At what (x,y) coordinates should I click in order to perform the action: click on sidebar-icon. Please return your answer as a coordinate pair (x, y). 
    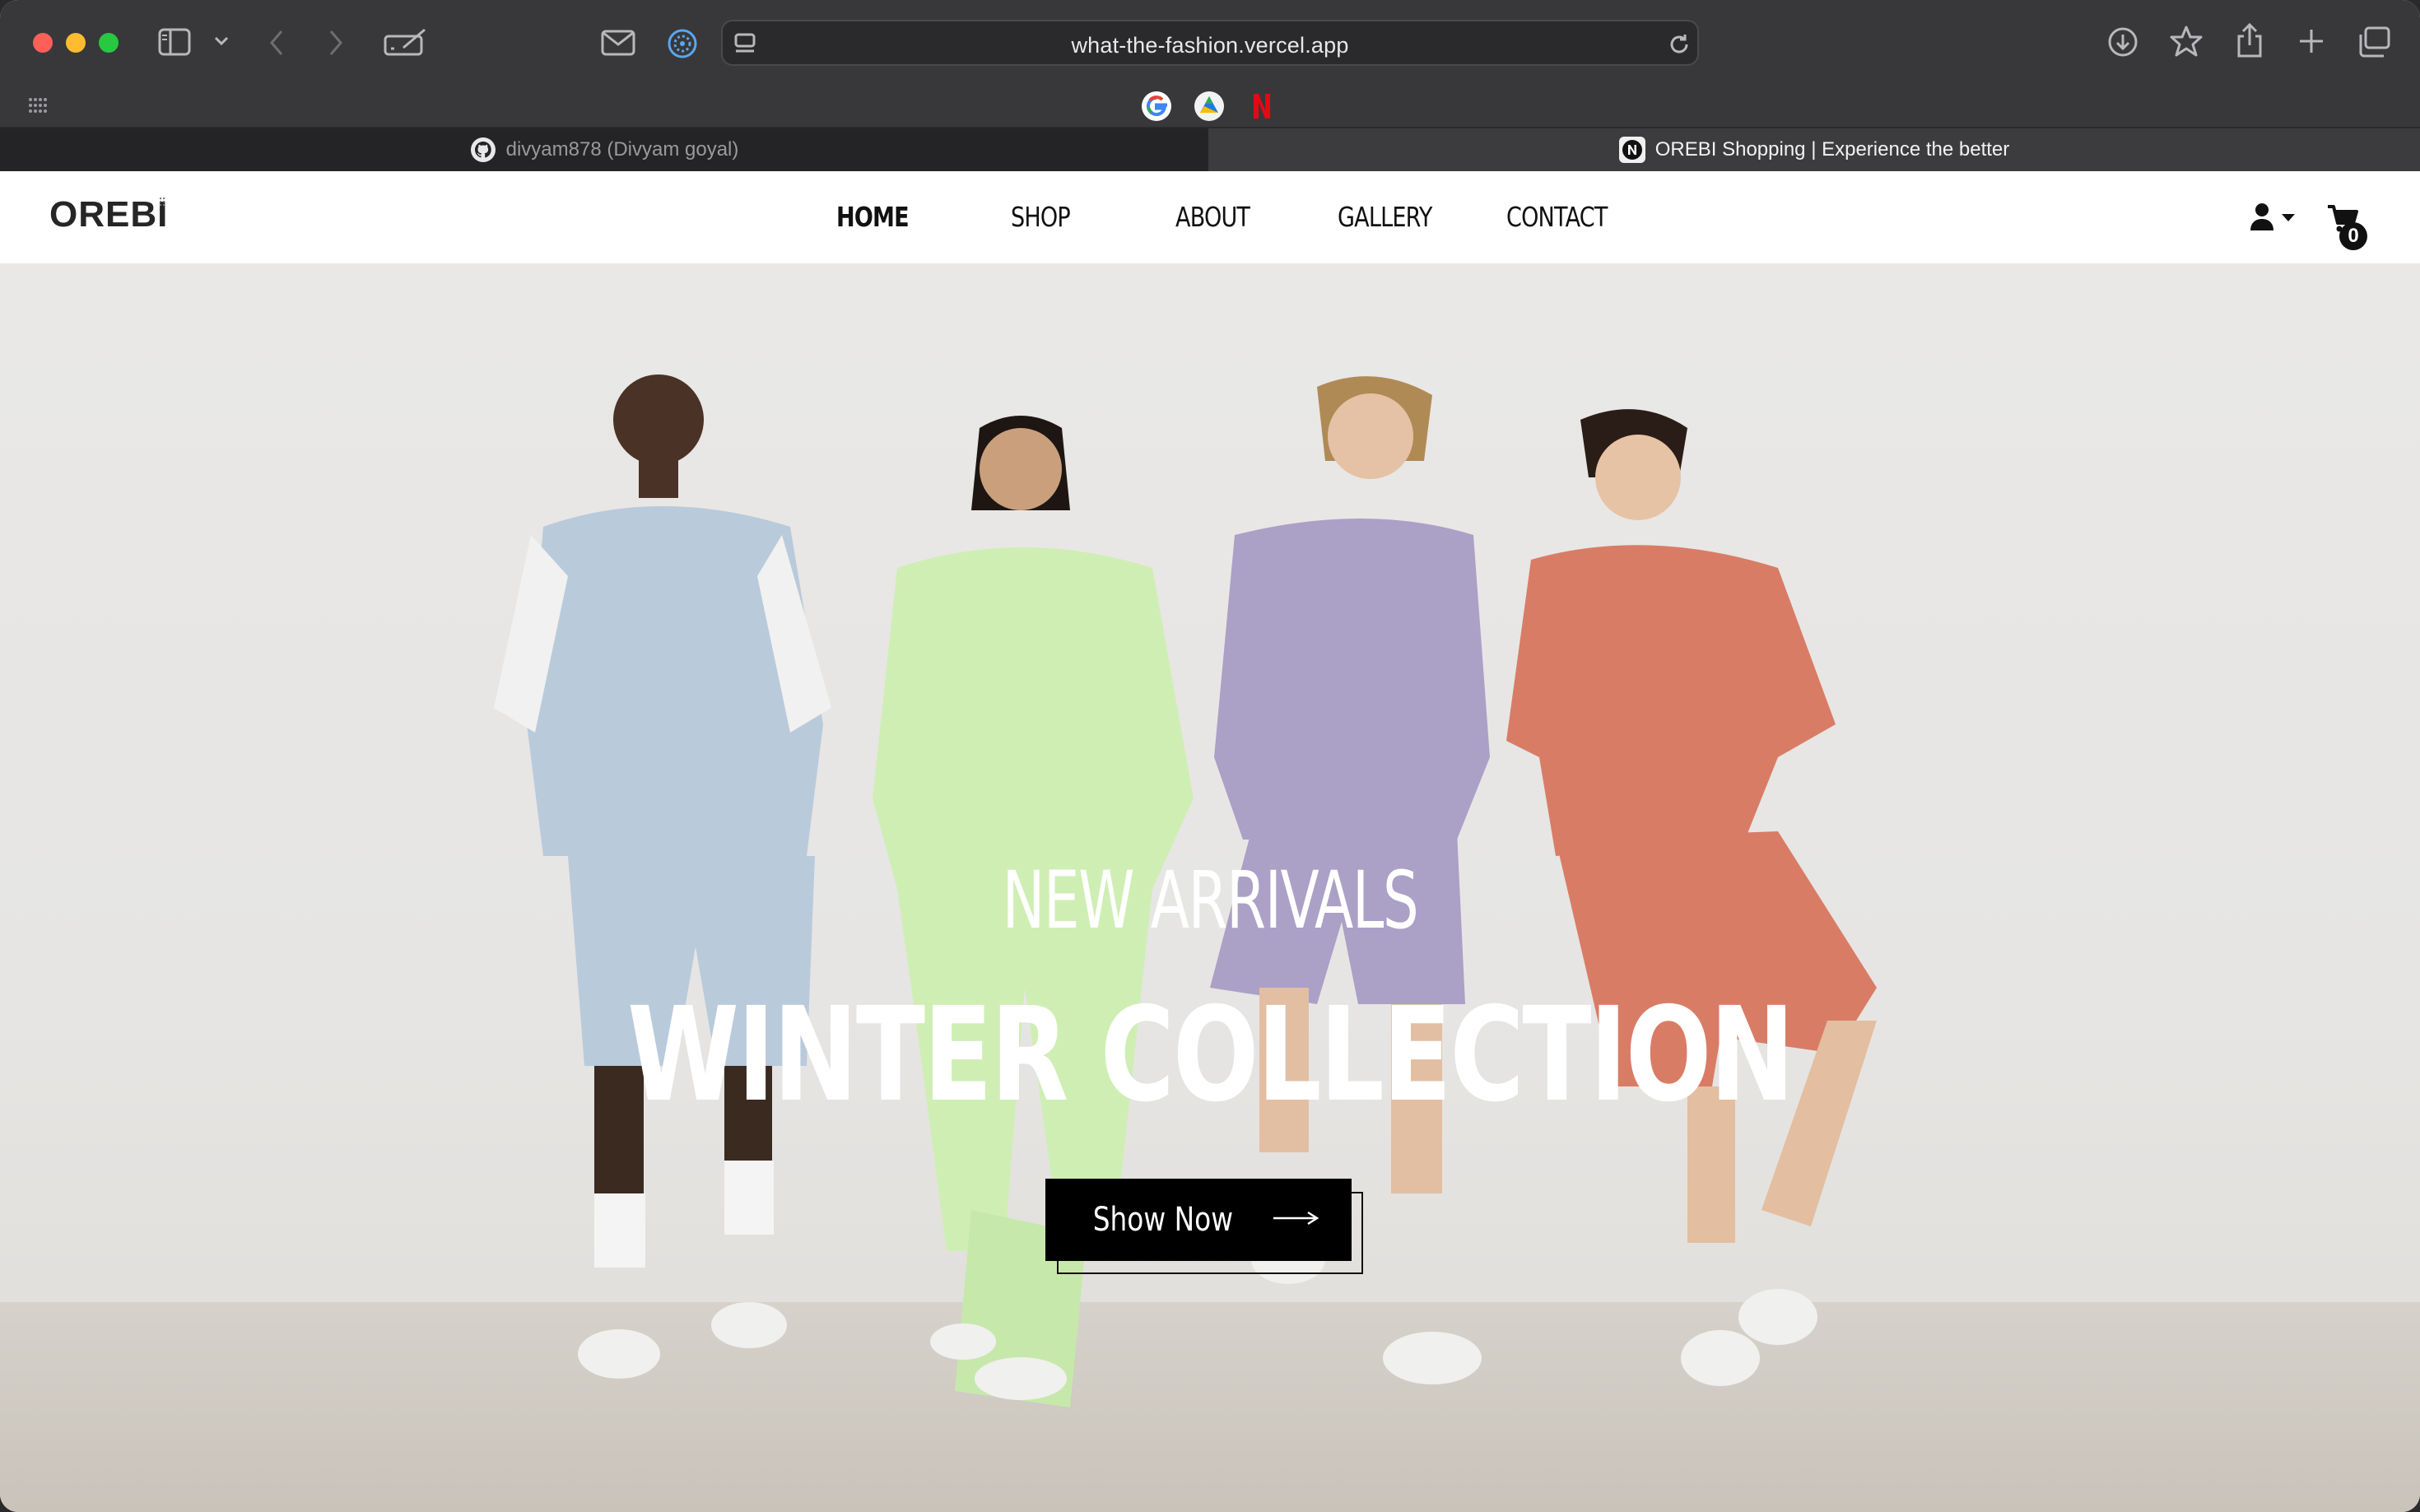
    Looking at the image, I should click on (174, 42).